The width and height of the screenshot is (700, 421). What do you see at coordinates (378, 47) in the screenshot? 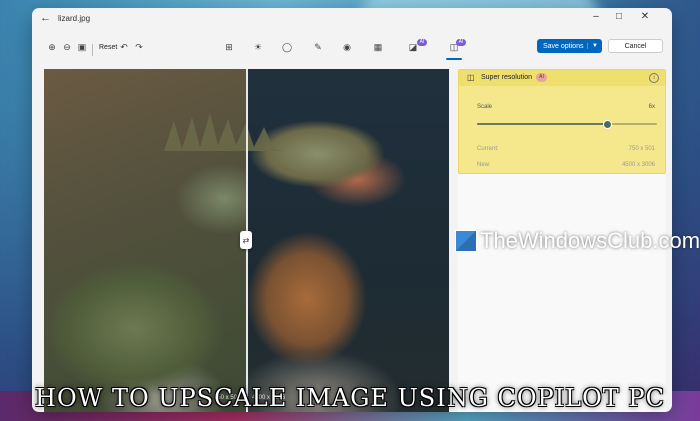
I see `effects-icon: ▦` at bounding box center [378, 47].